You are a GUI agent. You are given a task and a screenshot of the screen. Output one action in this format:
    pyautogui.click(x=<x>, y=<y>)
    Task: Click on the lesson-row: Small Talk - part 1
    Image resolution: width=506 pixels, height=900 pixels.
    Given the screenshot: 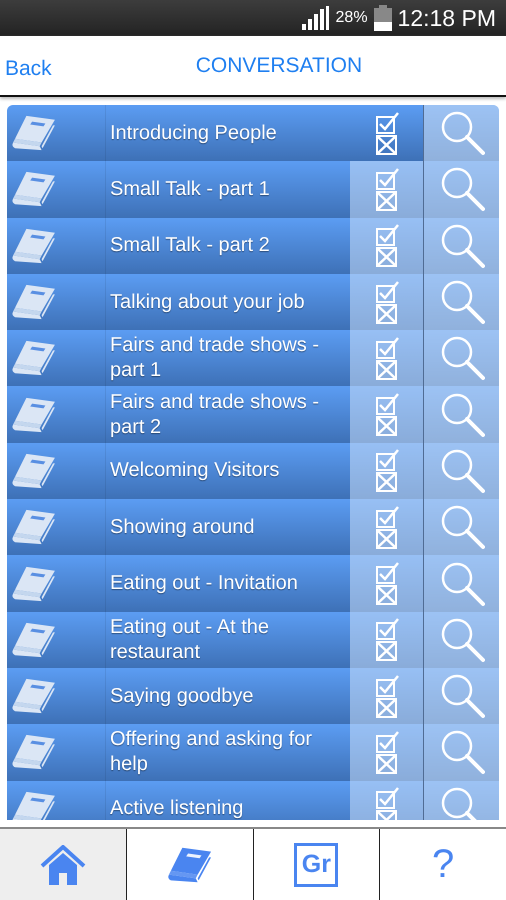 What is the action you would take?
    pyautogui.click(x=253, y=189)
    